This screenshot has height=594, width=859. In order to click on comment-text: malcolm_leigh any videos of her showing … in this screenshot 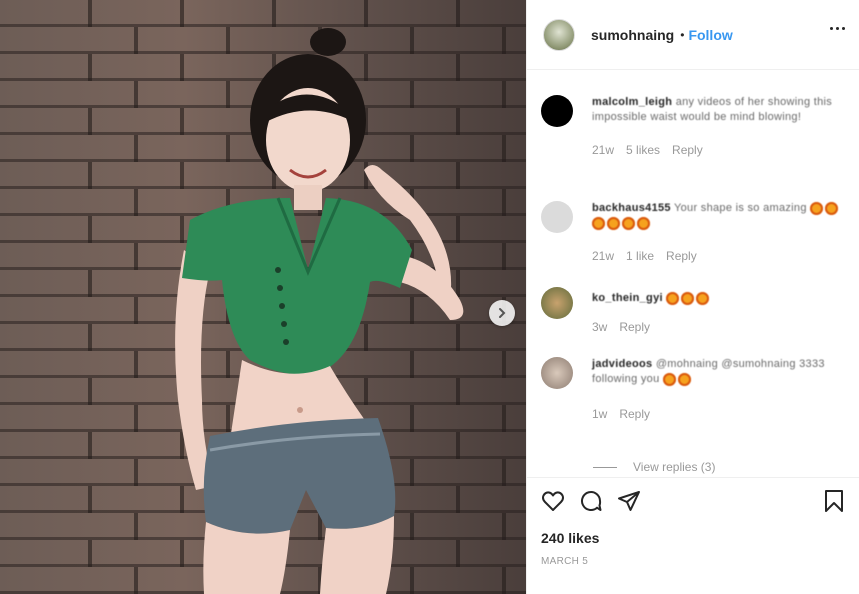, I will do `click(716, 110)`.